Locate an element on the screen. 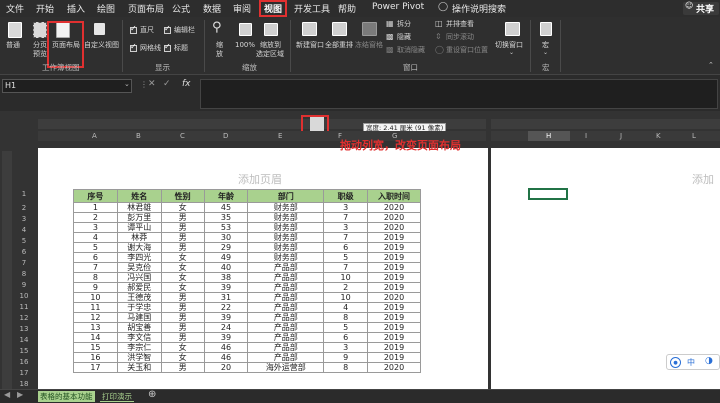  cell-level: 3 is located at coordinates (346, 207).